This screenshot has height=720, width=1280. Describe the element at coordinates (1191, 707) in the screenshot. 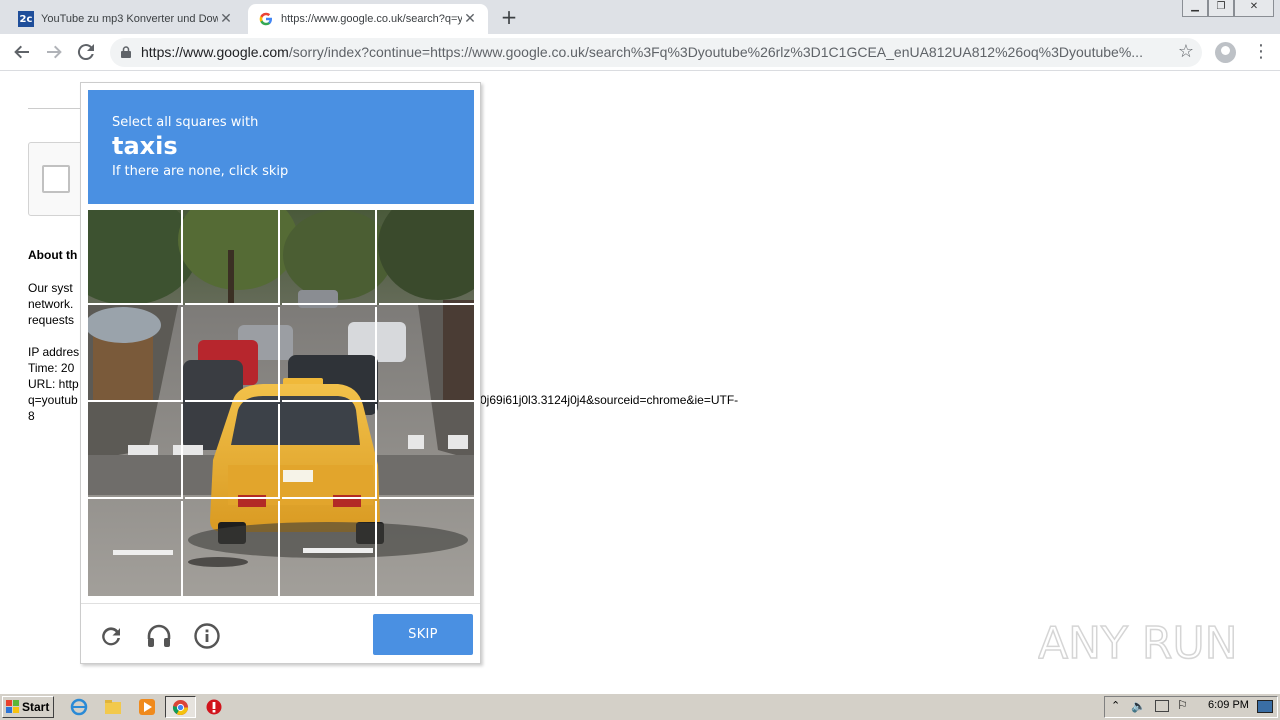

I see `system-tray: ⌃ 🔈 ⚐` at that location.